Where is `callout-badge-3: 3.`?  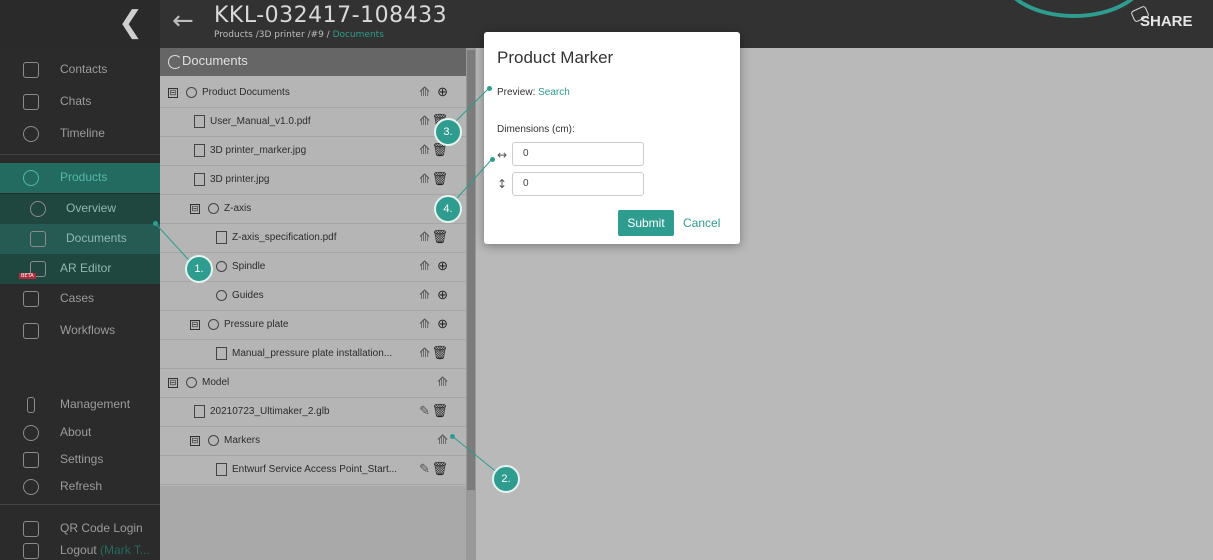 callout-badge-3: 3. is located at coordinates (448, 132).